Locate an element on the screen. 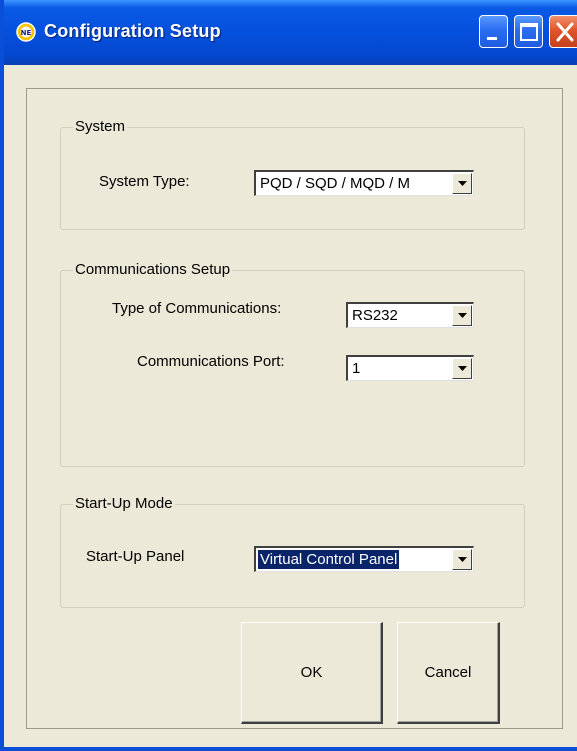 The height and width of the screenshot is (751, 577). communications-port-select: 1 is located at coordinates (410, 368).